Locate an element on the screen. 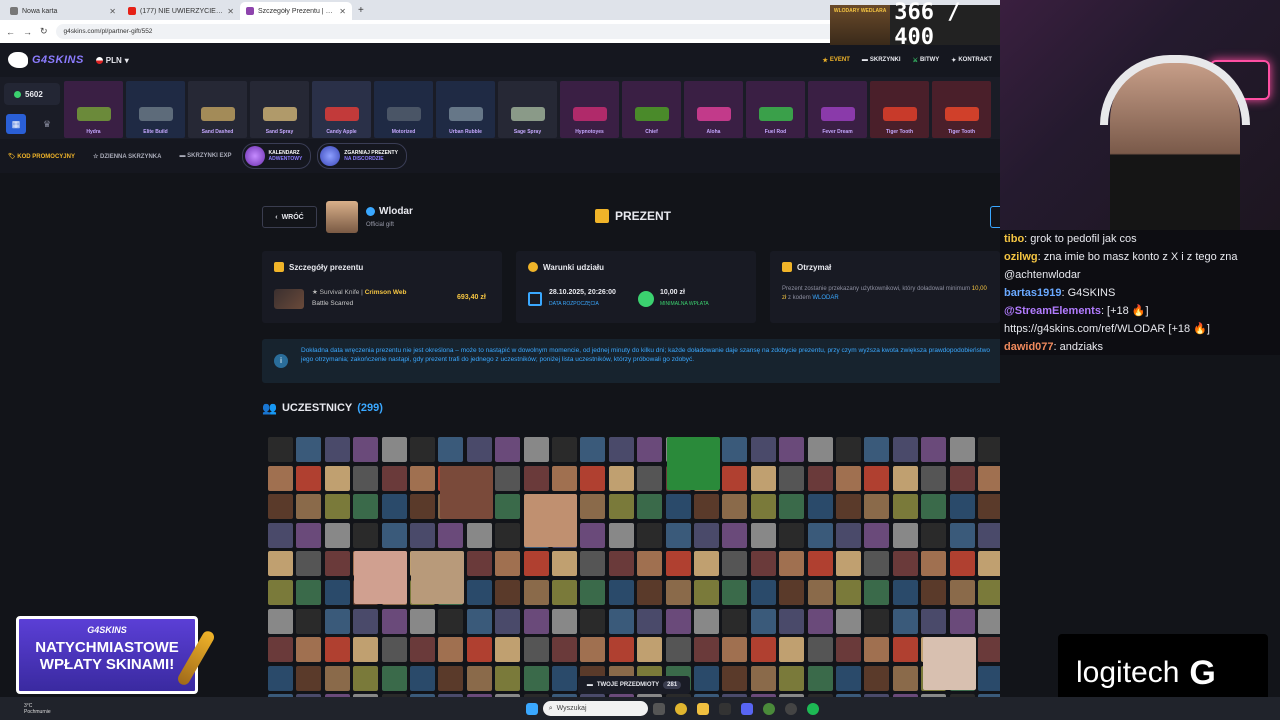  side-button is located at coordinates (995, 217).